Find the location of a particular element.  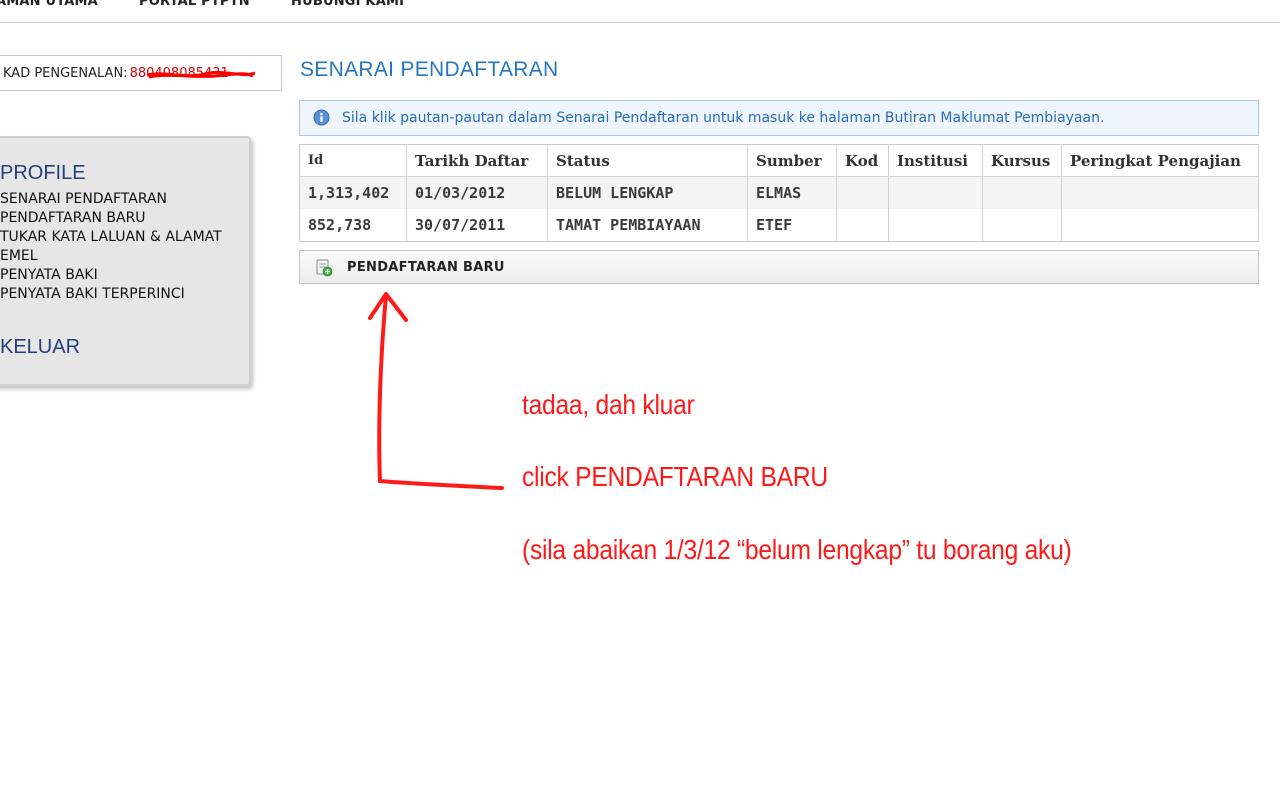

cell-id: 852,738 is located at coordinates (353, 225).